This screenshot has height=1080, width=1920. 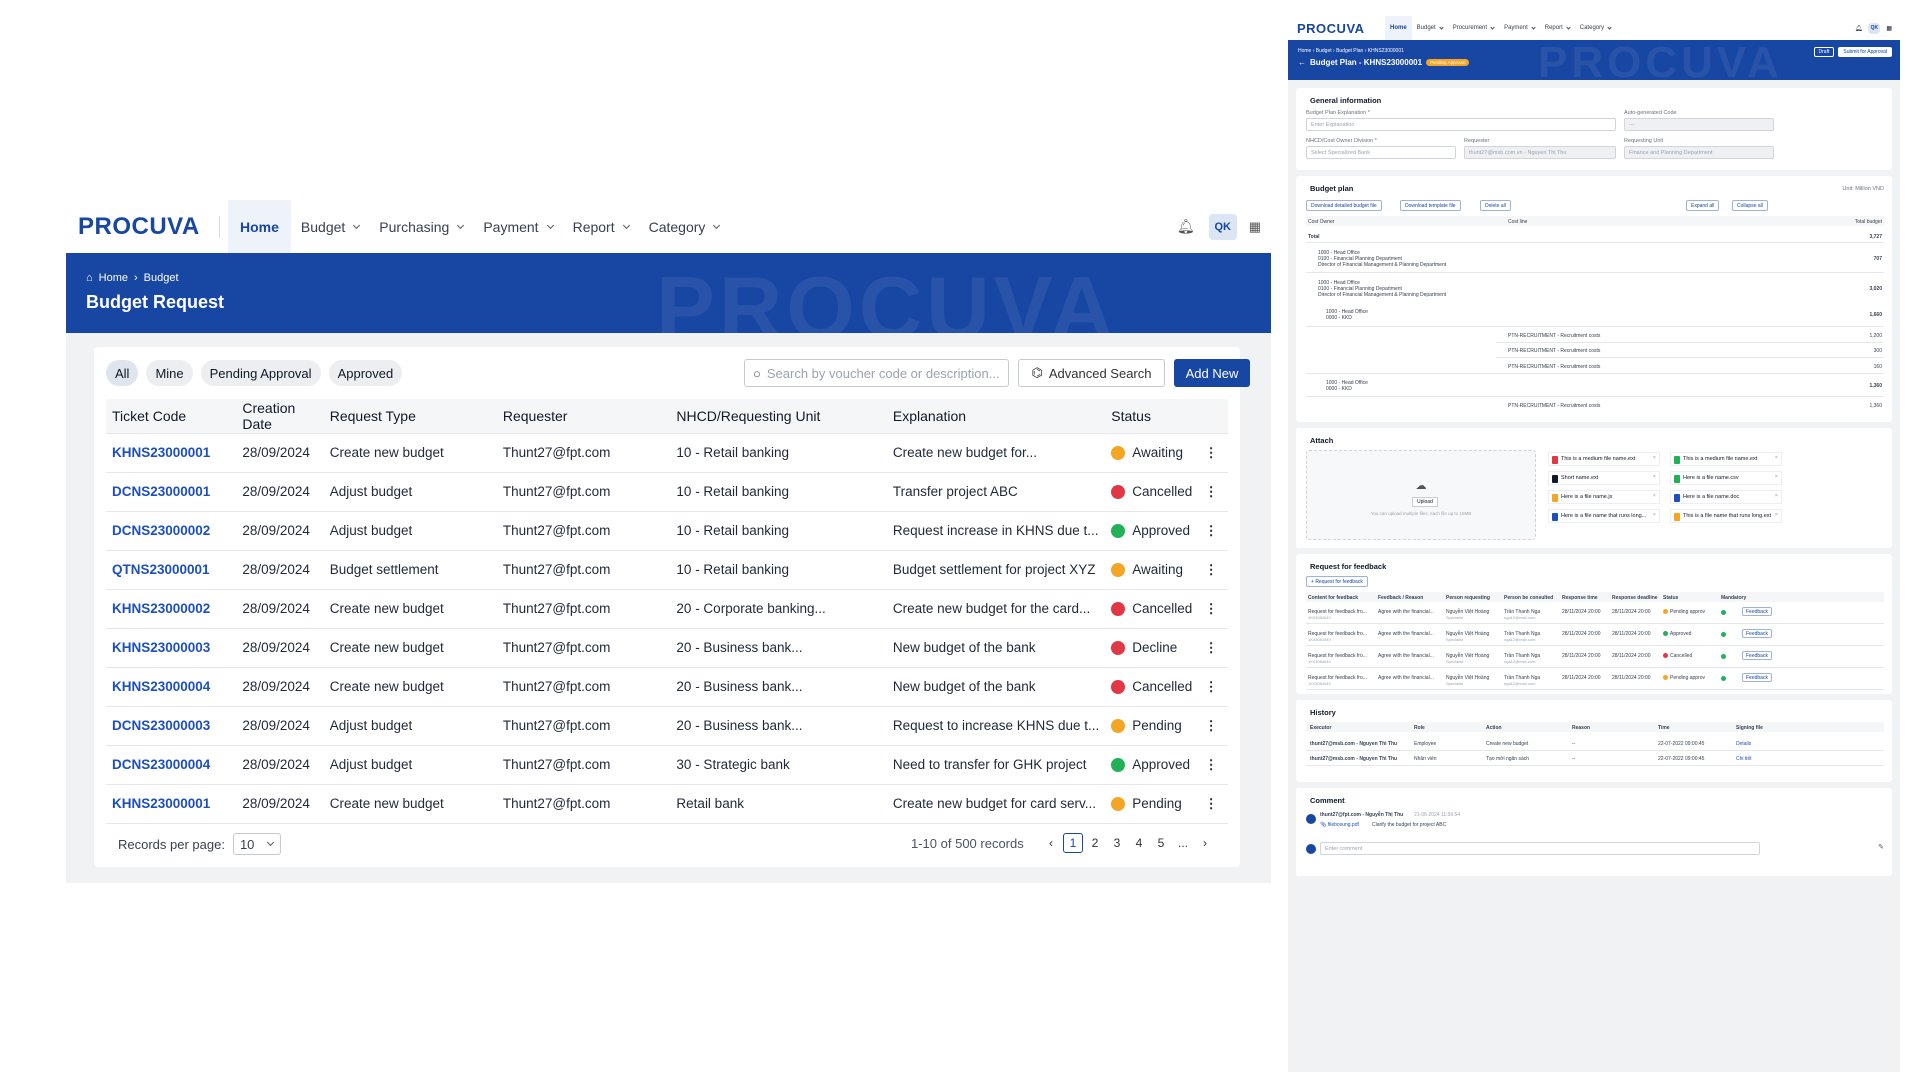 What do you see at coordinates (1495, 205) in the screenshot?
I see `delete-all-button: Delete all` at bounding box center [1495, 205].